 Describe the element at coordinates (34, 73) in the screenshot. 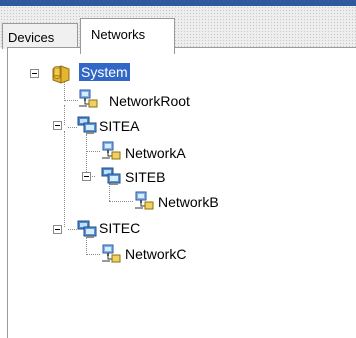

I see `expander-system` at that location.